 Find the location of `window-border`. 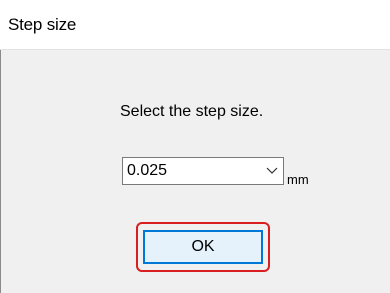

window-border is located at coordinates (0, 171).